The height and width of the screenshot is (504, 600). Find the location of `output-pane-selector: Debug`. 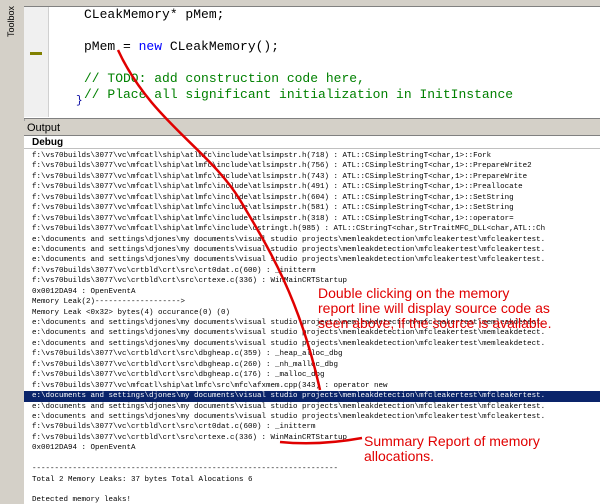

output-pane-selector: Debug is located at coordinates (312, 142).